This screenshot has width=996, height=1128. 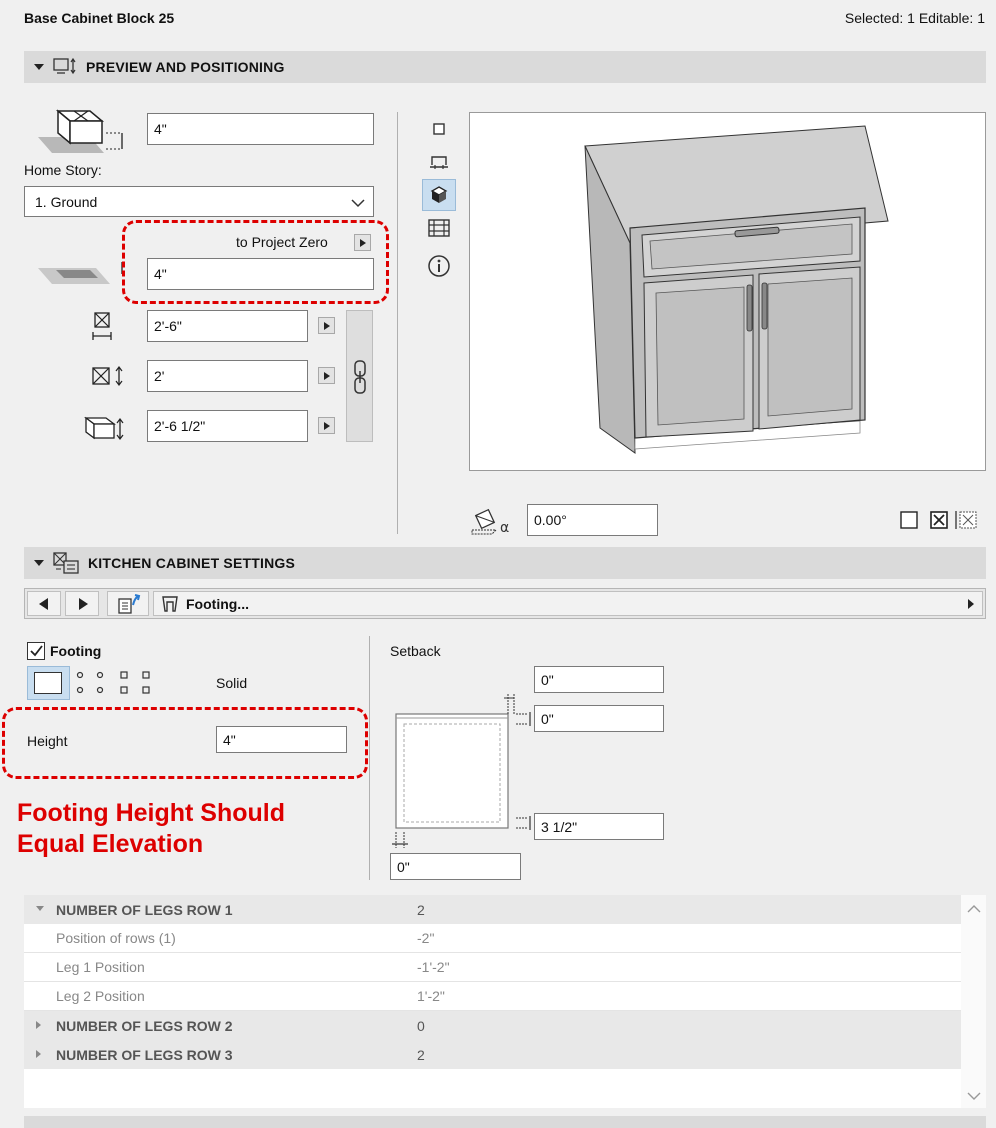 What do you see at coordinates (170, 603) in the screenshot?
I see `footing-icon` at bounding box center [170, 603].